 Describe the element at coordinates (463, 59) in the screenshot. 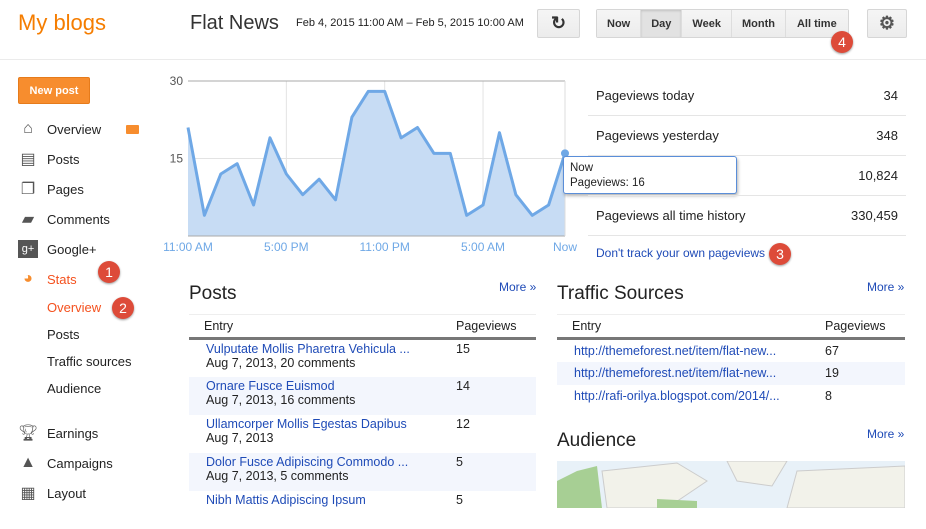

I see `header-divider` at that location.